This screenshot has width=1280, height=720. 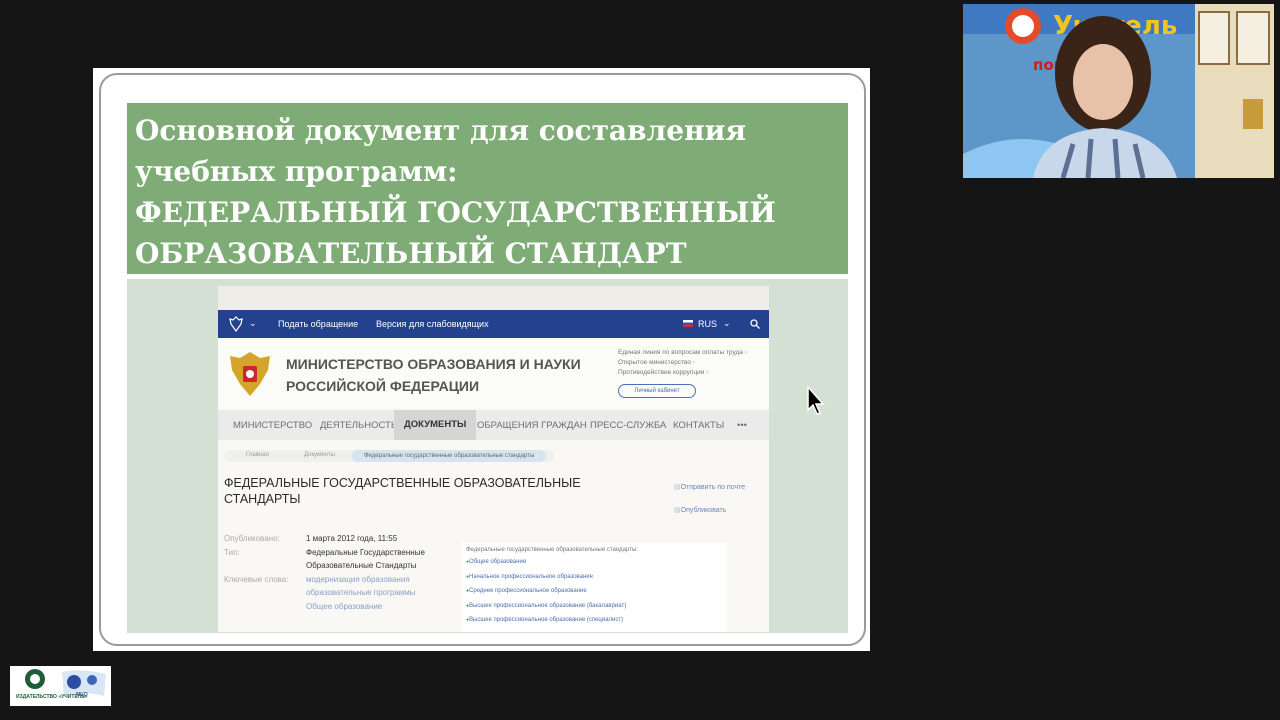 What do you see at coordinates (318, 324) in the screenshot?
I see `submit-appeal-link: Подать обращение` at bounding box center [318, 324].